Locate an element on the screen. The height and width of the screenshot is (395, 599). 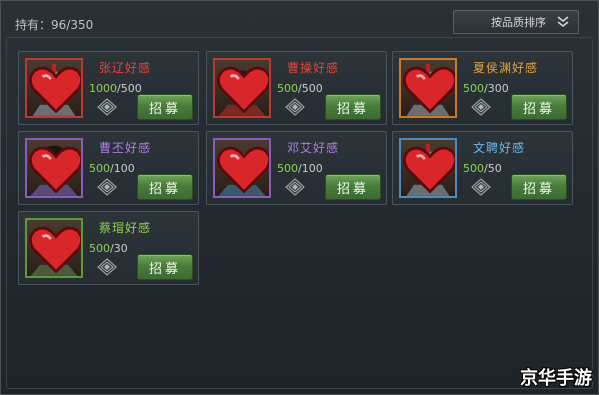
sort-by-quality-dropdown: 按品质排序 is located at coordinates (516, 22).